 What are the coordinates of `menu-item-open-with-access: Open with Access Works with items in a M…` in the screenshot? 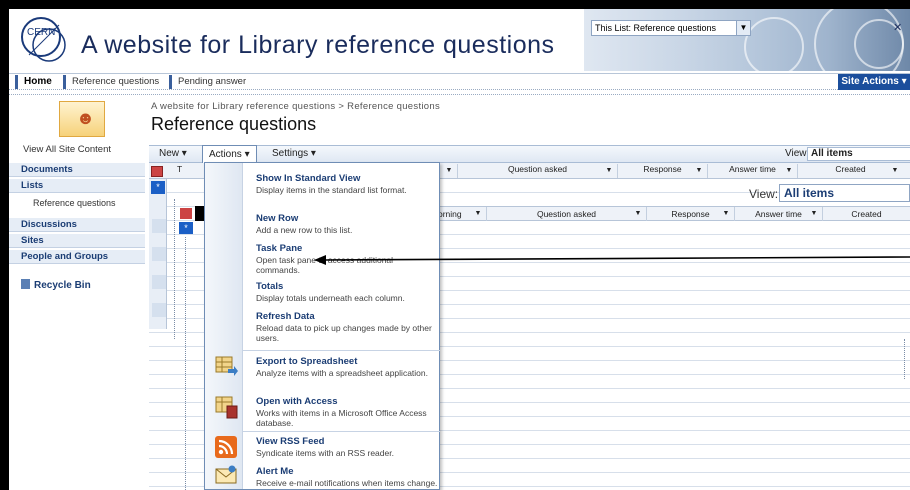 It's located at (341, 412).